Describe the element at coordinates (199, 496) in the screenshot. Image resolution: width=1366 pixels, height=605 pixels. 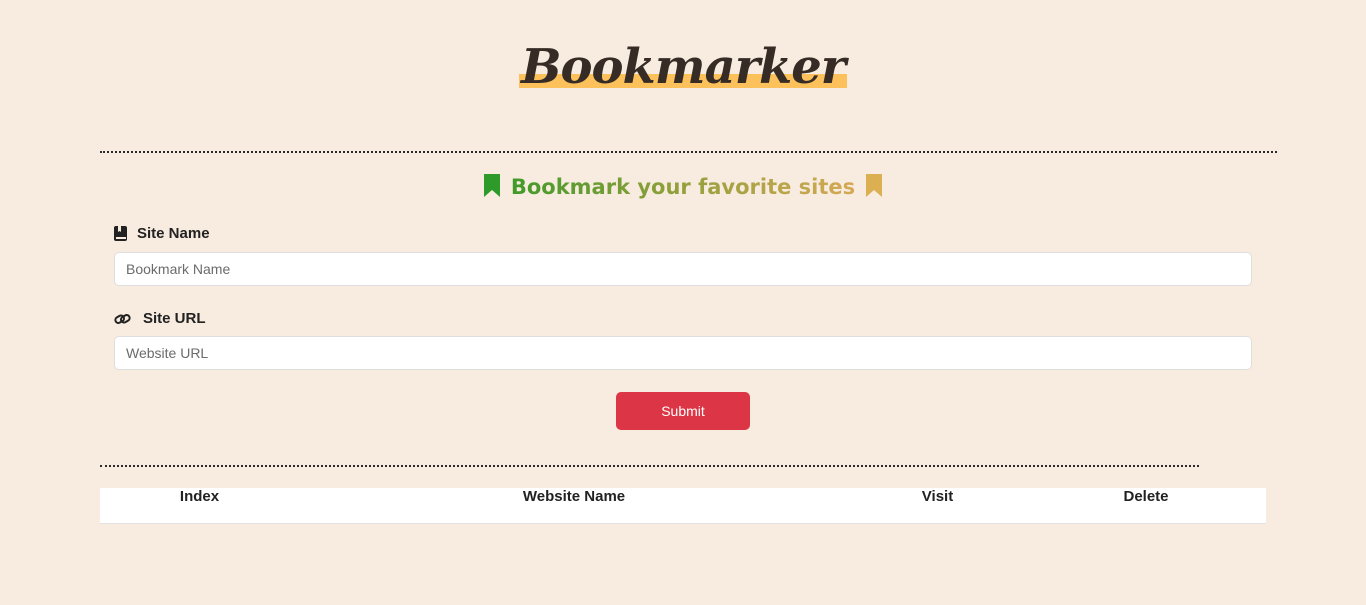
I see `column-header-index: Index` at that location.